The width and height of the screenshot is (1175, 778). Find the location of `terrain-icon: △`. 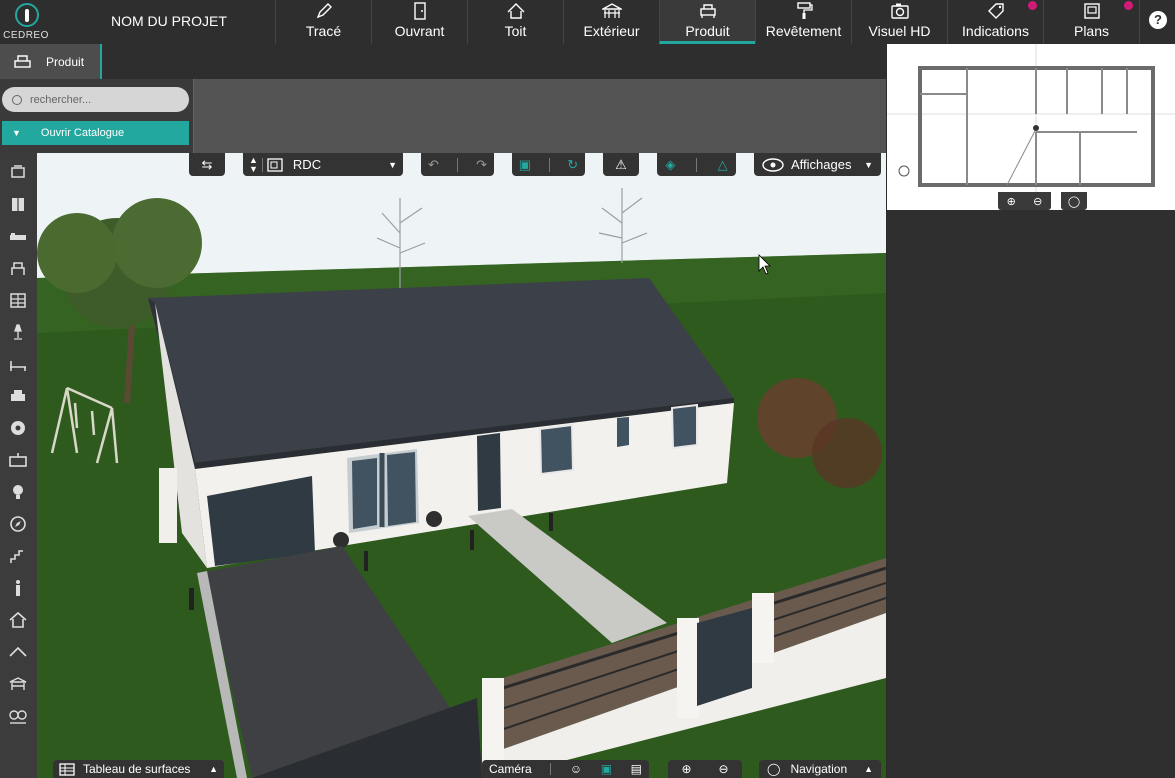

terrain-icon: △ is located at coordinates (723, 165).